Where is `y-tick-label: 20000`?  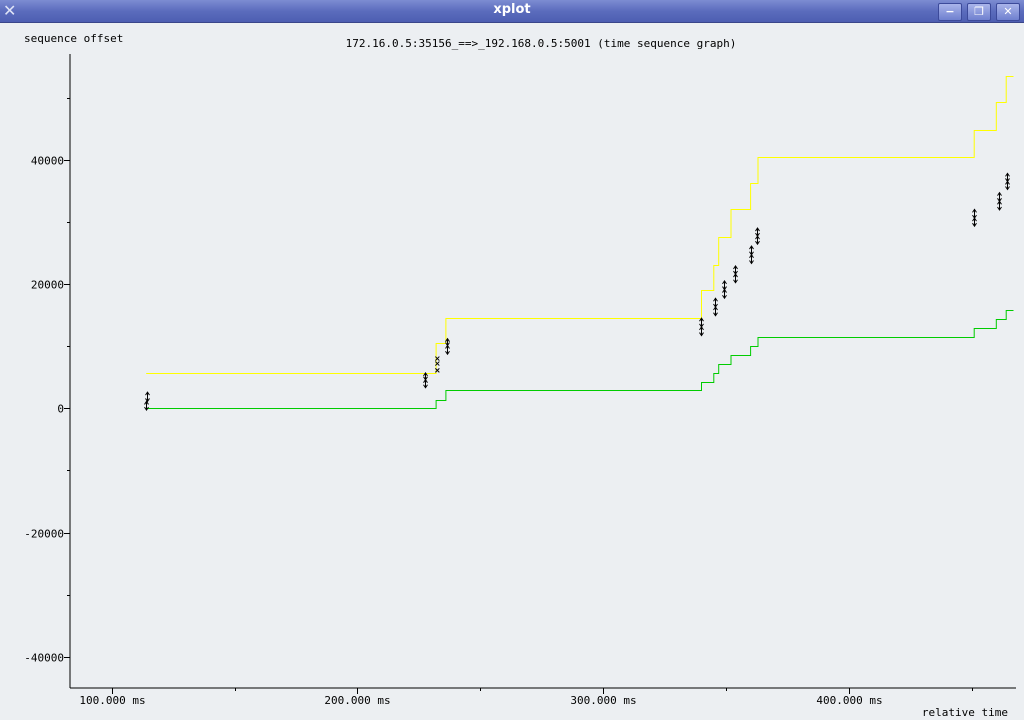
y-tick-label: 20000 is located at coordinates (47, 285).